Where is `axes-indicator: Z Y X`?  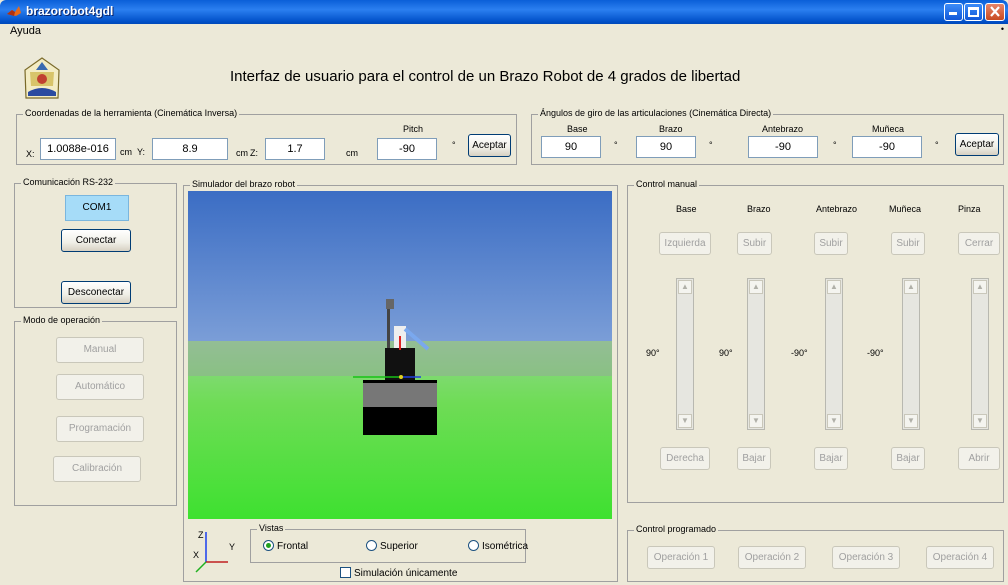
axes-indicator: Z Y X is located at coordinates (214, 551).